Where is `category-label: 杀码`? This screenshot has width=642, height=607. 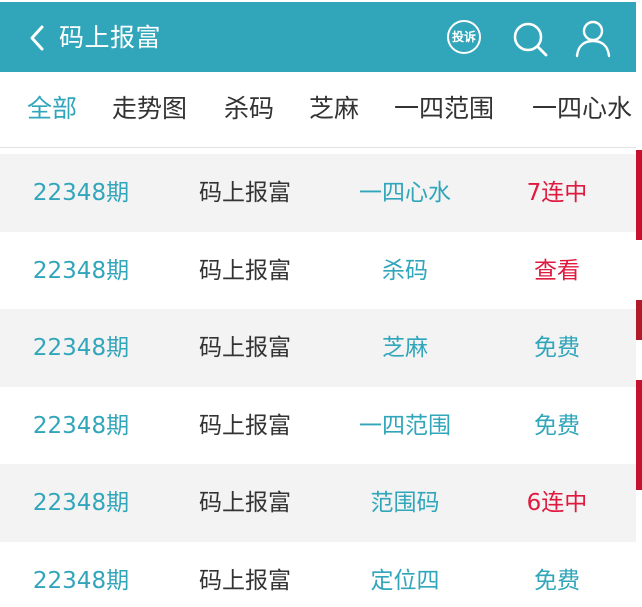
category-label: 杀码 is located at coordinates (405, 270).